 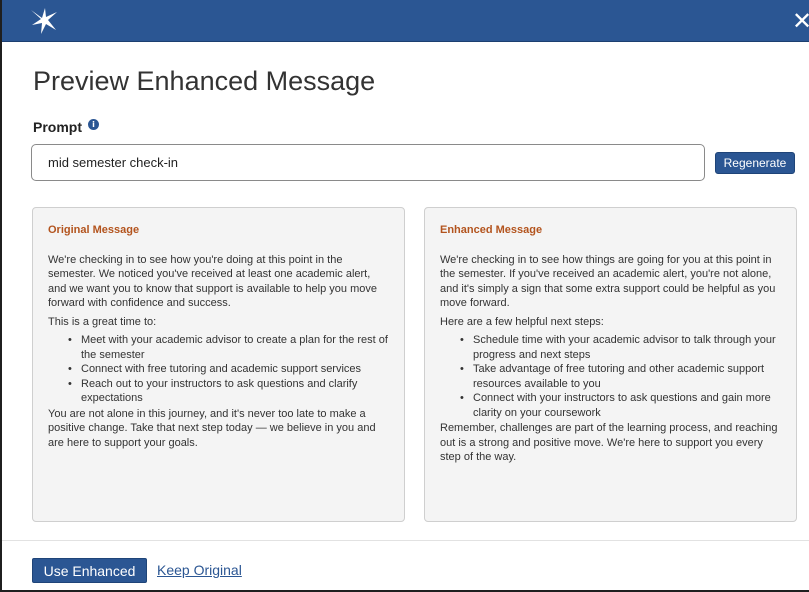 I want to click on prompt-label: Prompt, so click(x=57, y=127).